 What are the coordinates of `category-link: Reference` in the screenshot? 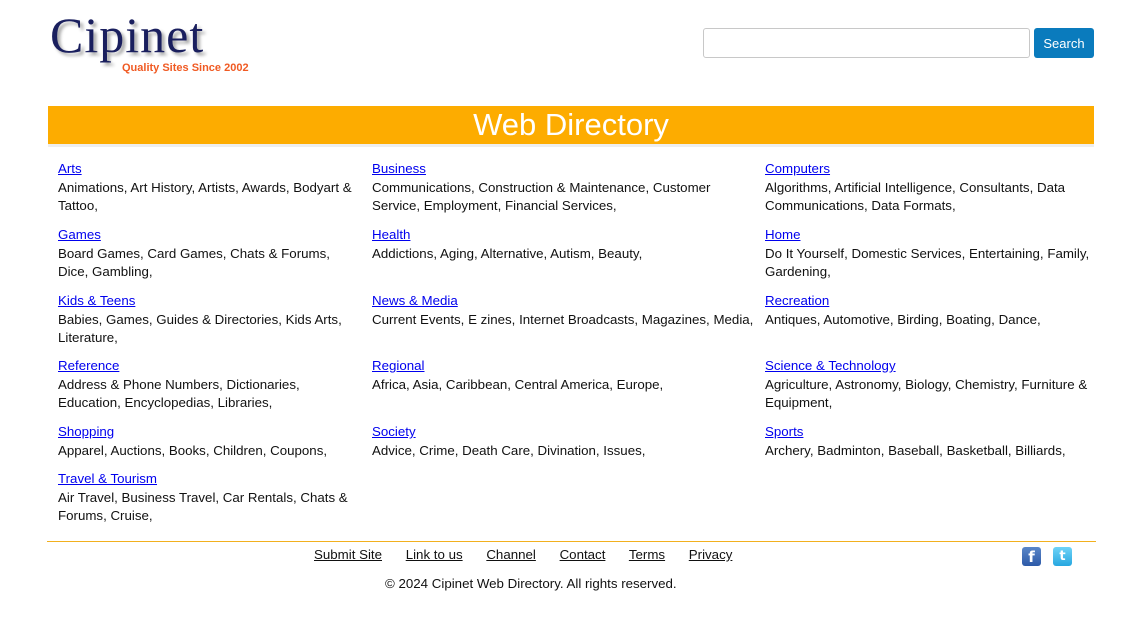 It's located at (88, 365).